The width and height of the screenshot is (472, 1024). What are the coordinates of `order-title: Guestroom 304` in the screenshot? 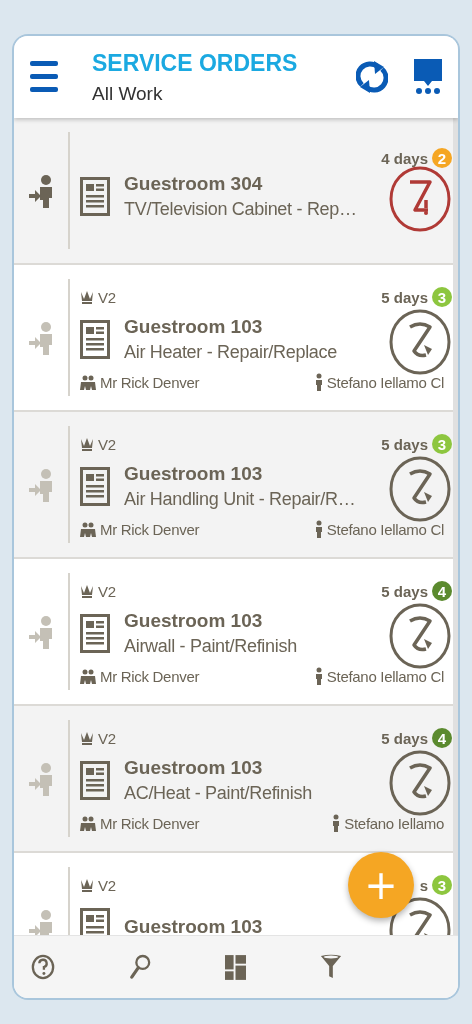 It's located at (194, 183).